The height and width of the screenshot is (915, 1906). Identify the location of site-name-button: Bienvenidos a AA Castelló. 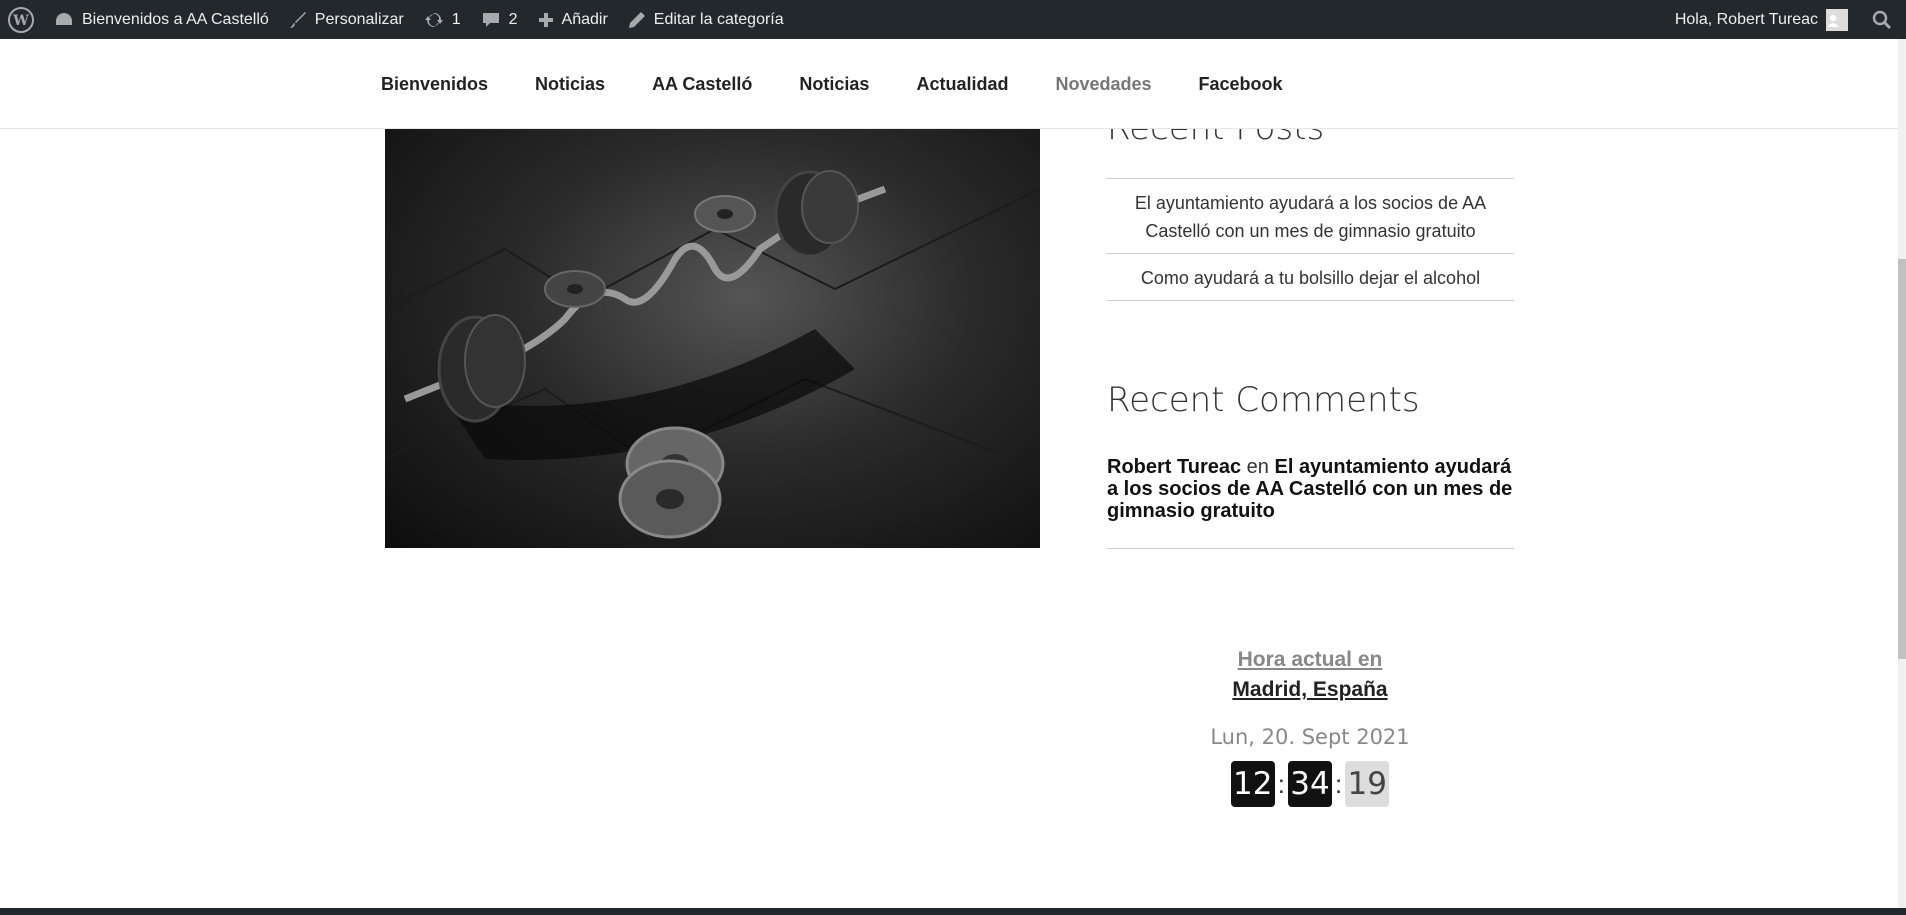
(161, 19).